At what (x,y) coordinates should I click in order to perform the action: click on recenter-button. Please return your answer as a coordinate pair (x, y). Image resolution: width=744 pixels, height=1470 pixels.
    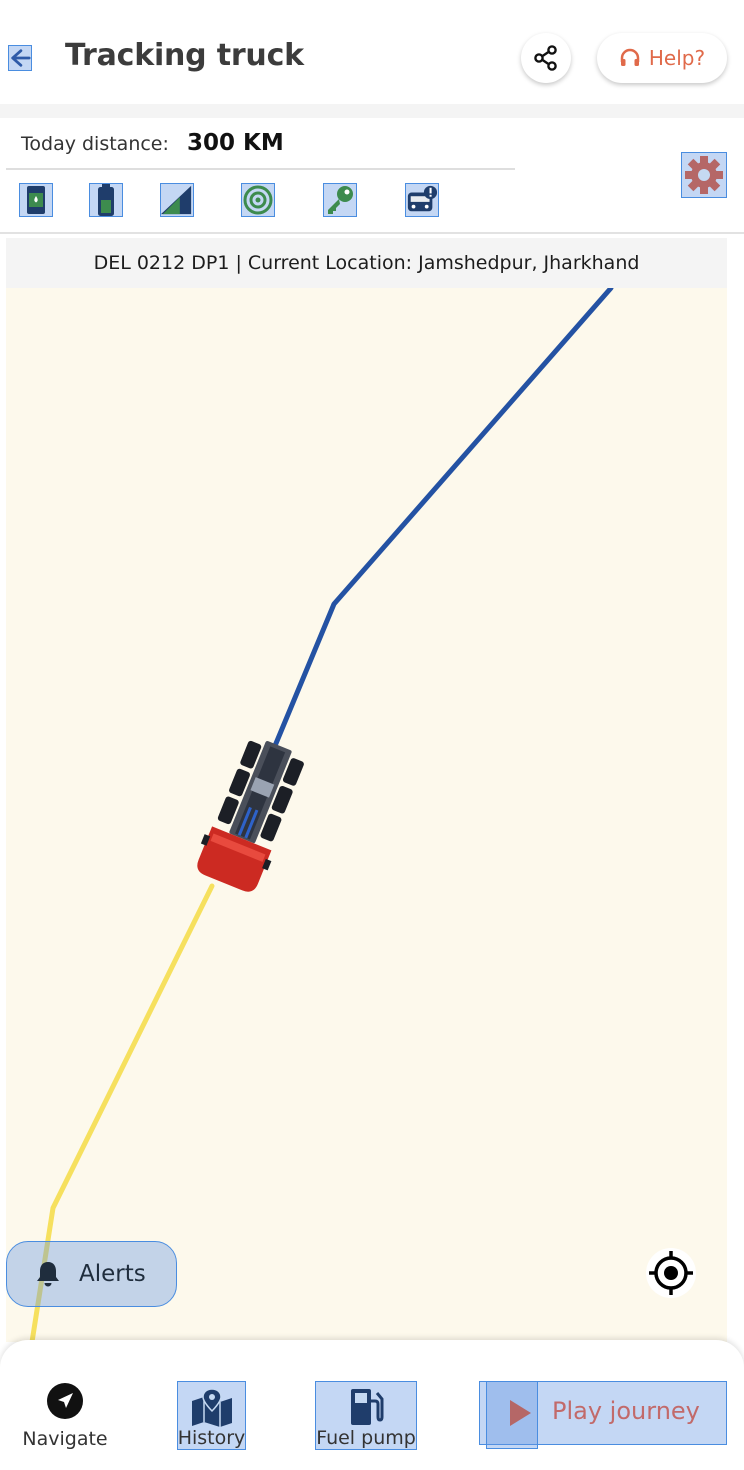
    Looking at the image, I should click on (671, 1273).